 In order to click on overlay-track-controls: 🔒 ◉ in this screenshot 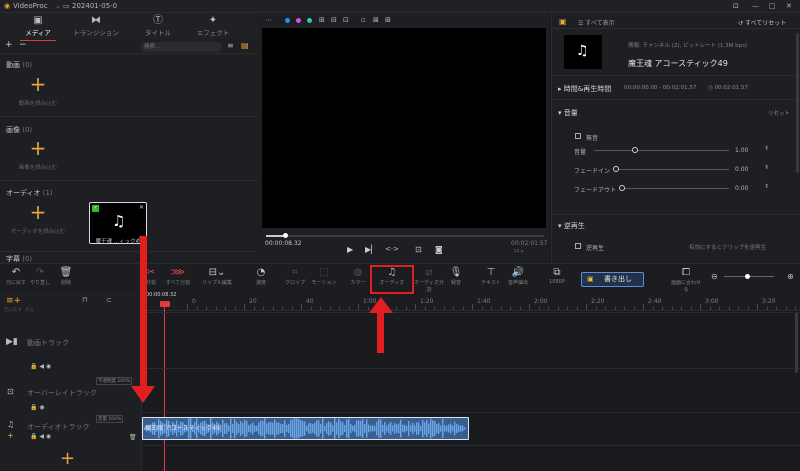, I will do `click(37, 407)`.